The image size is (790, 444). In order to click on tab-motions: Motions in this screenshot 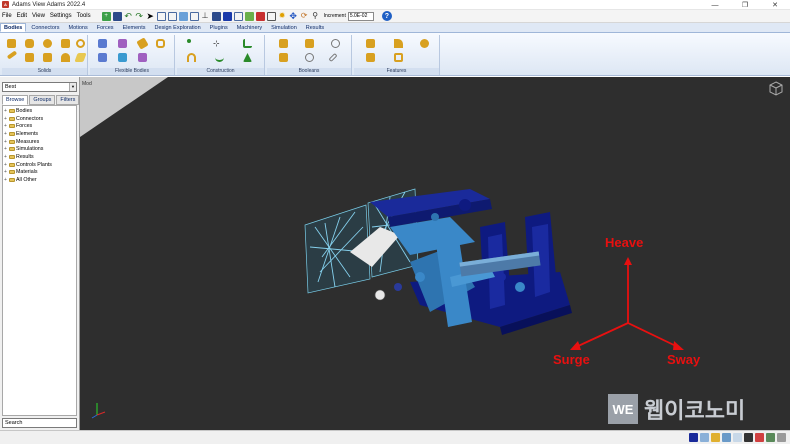, I will do `click(77, 27)`.